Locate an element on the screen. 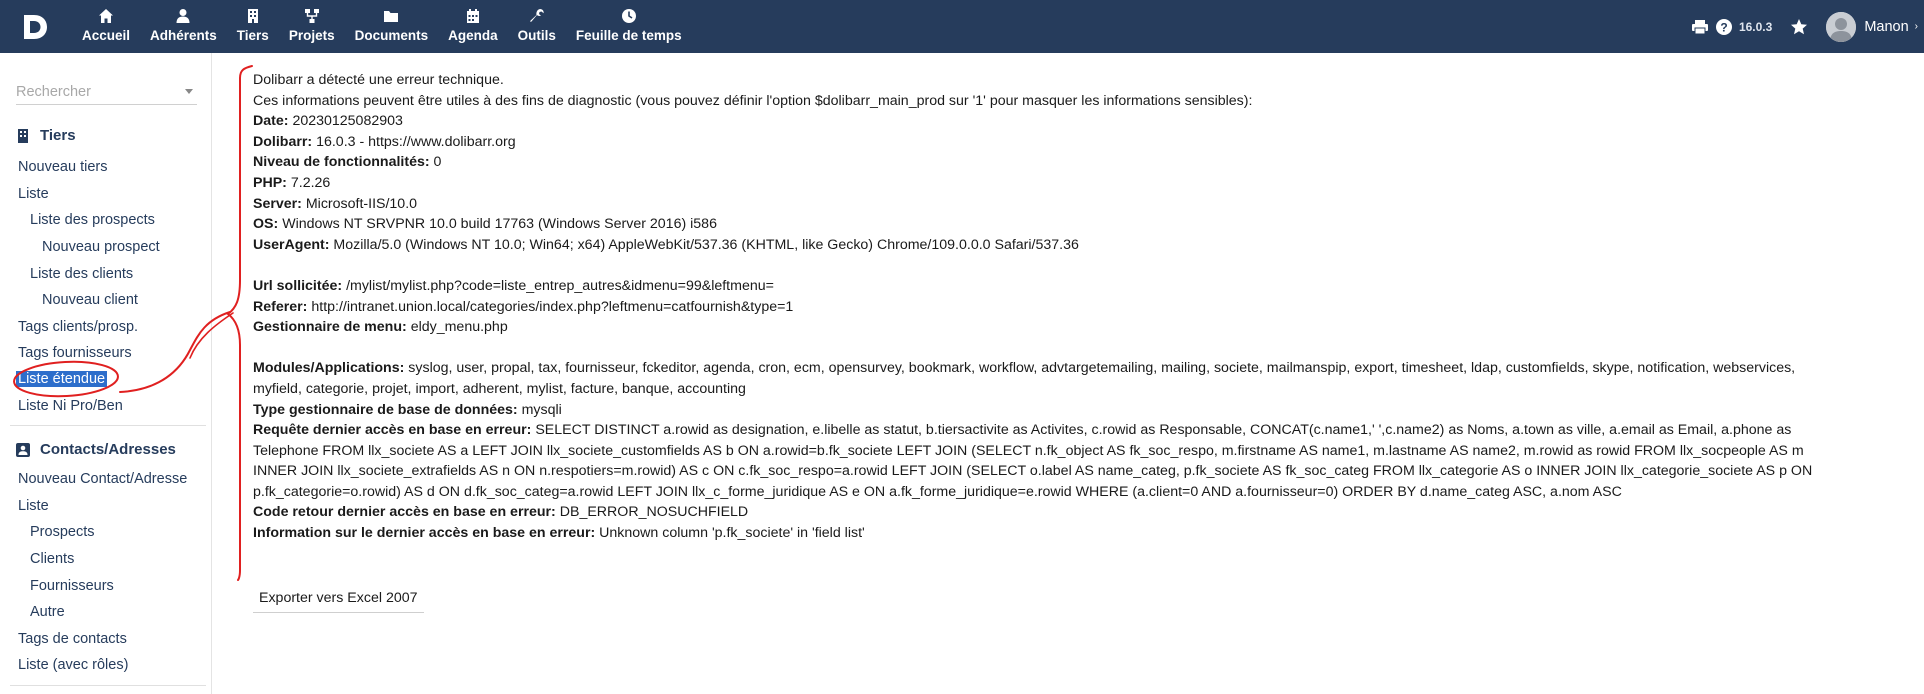 The height and width of the screenshot is (694, 1924). sidebar-divider is located at coordinates (108, 685).